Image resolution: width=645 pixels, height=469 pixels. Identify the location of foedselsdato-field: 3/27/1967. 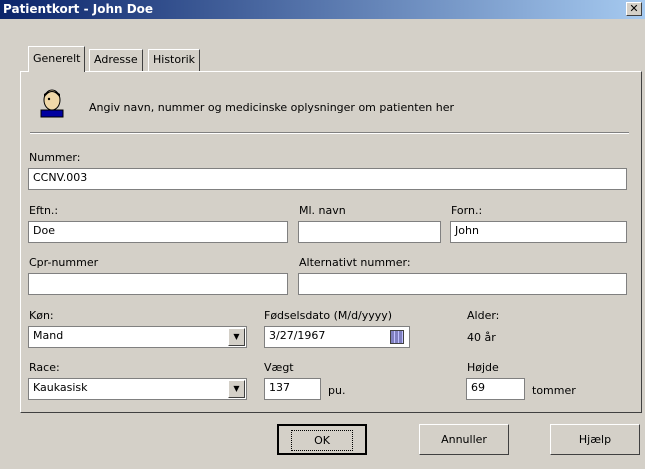
(337, 337).